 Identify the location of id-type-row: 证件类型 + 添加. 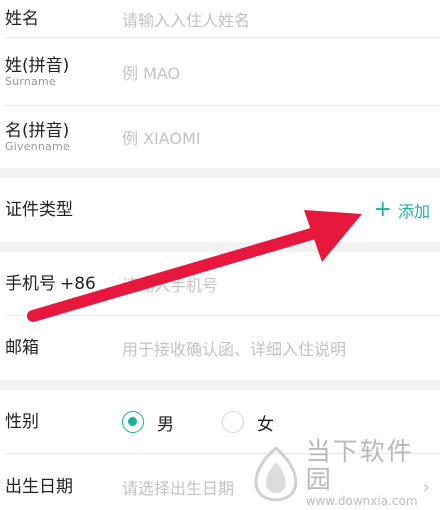
(220, 210).